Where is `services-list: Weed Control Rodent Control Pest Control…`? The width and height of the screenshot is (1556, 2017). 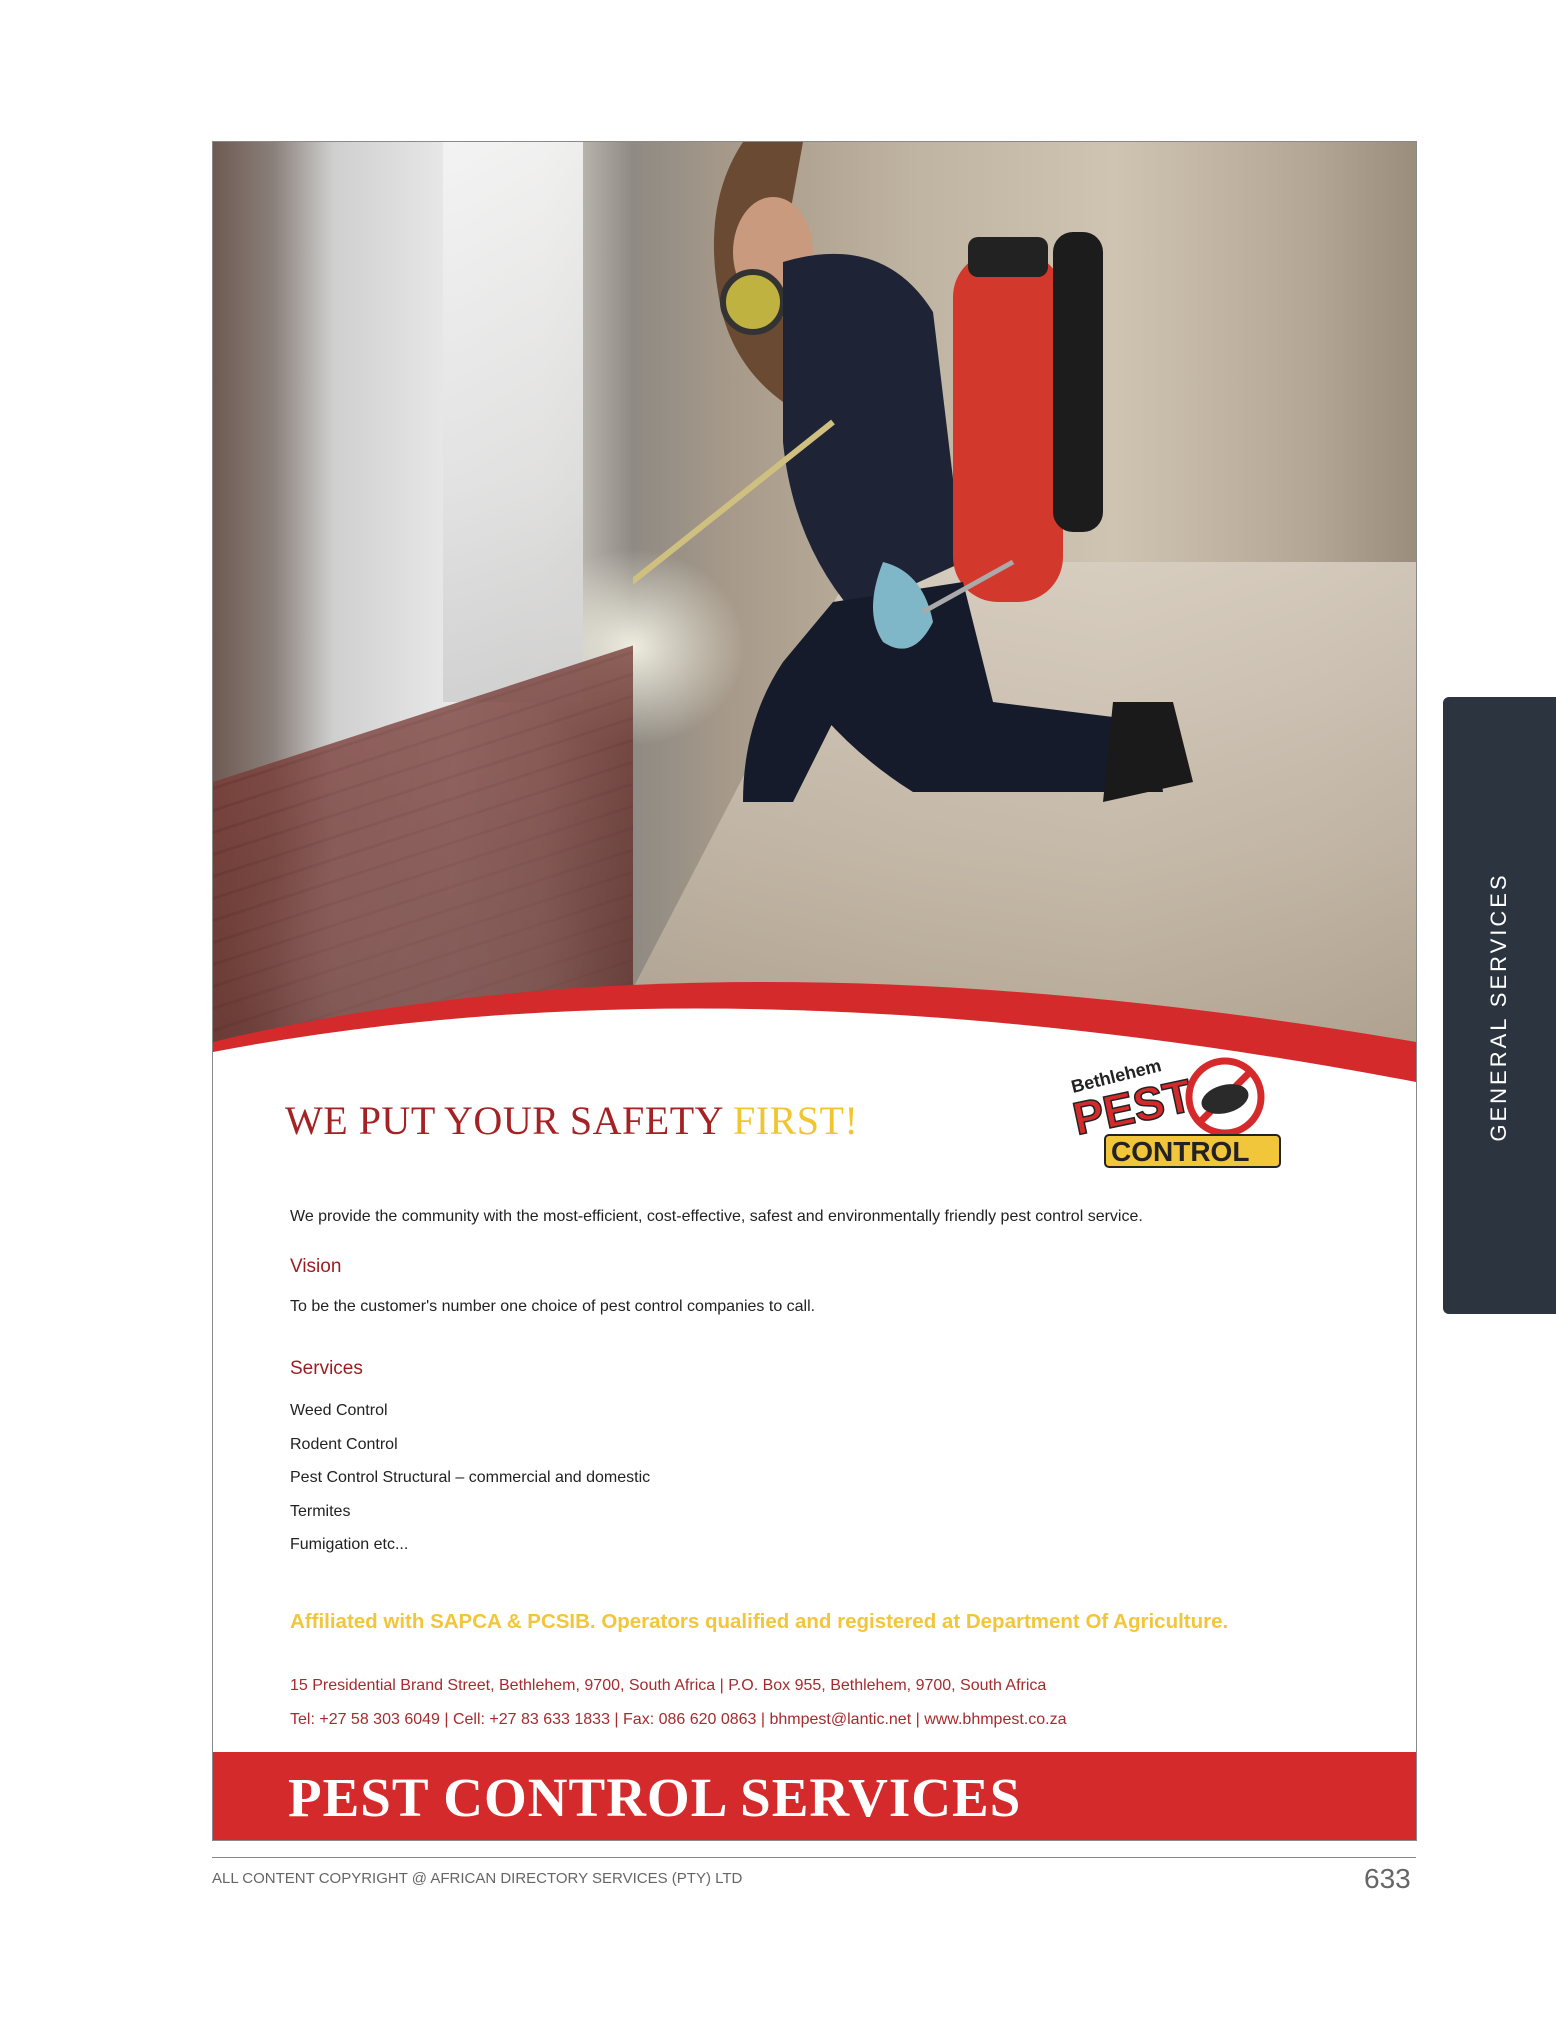
services-list: Weed Control Rodent Control Pest Control… is located at coordinates (470, 1478).